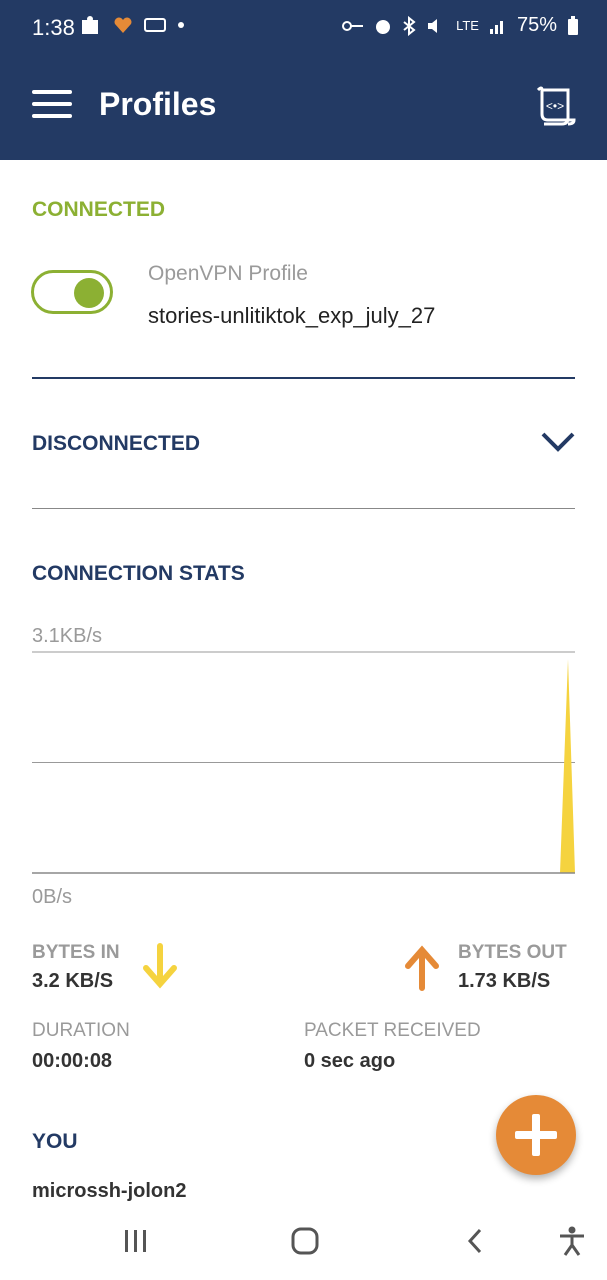 The image size is (607, 1280). What do you see at coordinates (72, 292) in the screenshot?
I see `connection-toggle` at bounding box center [72, 292].